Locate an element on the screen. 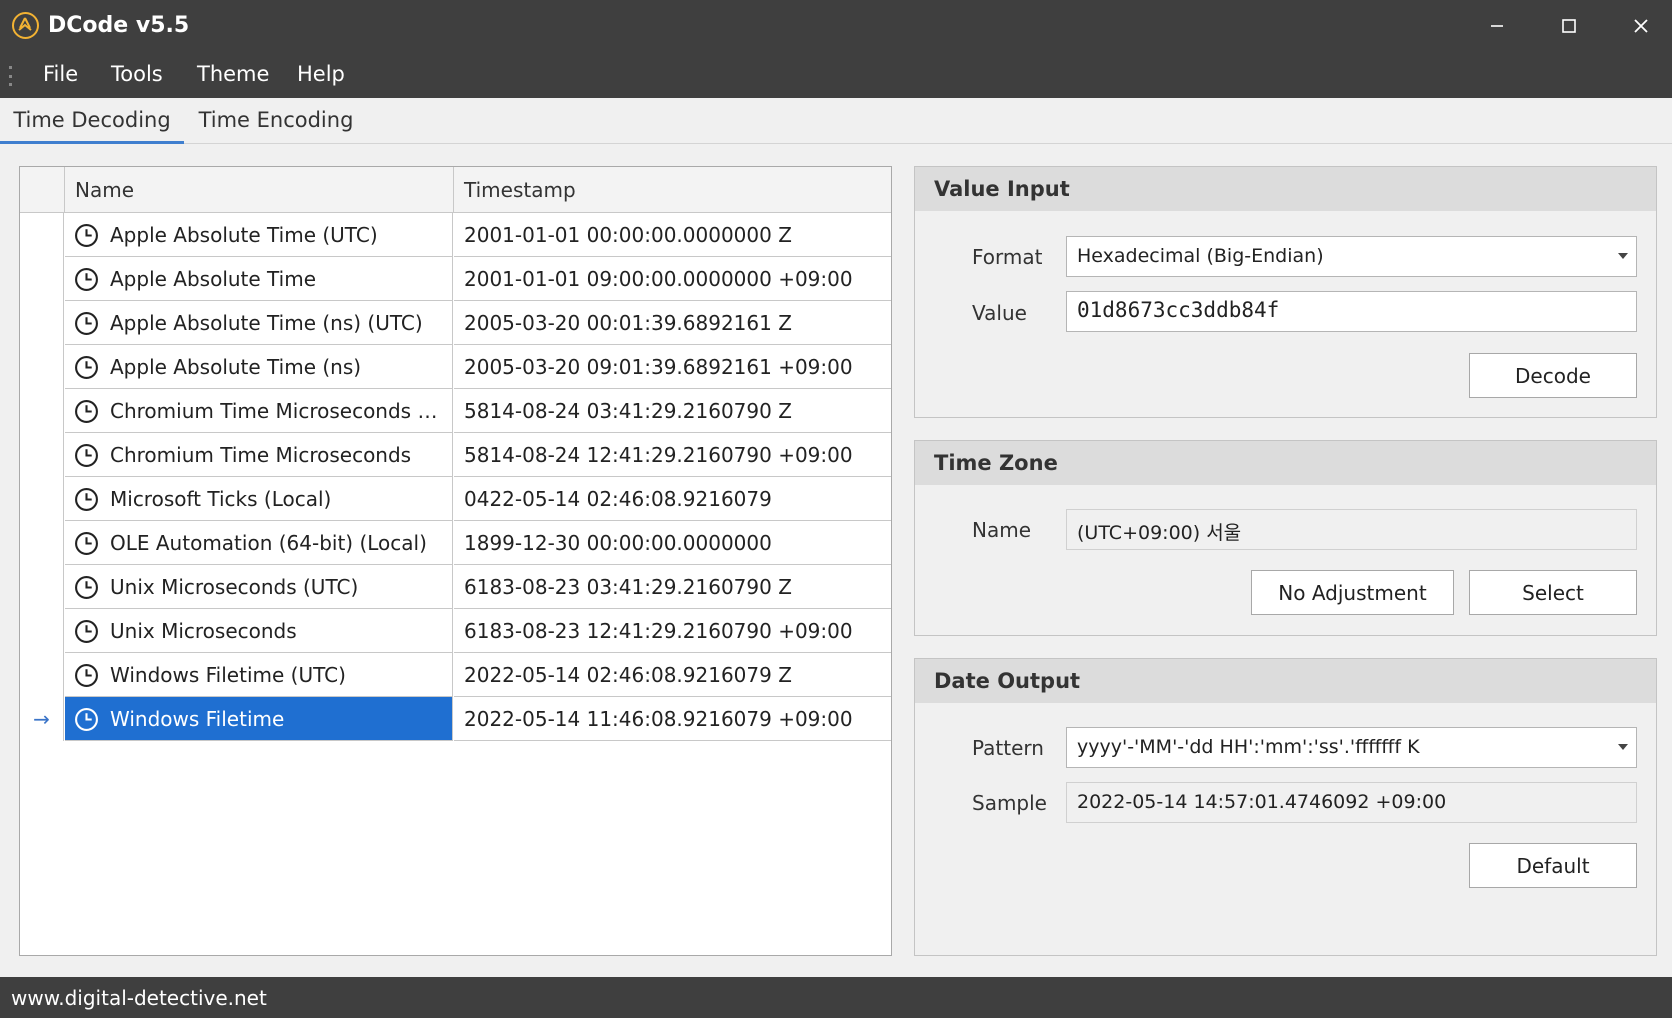 This screenshot has width=1672, height=1018. close-icon is located at coordinates (1641, 26).